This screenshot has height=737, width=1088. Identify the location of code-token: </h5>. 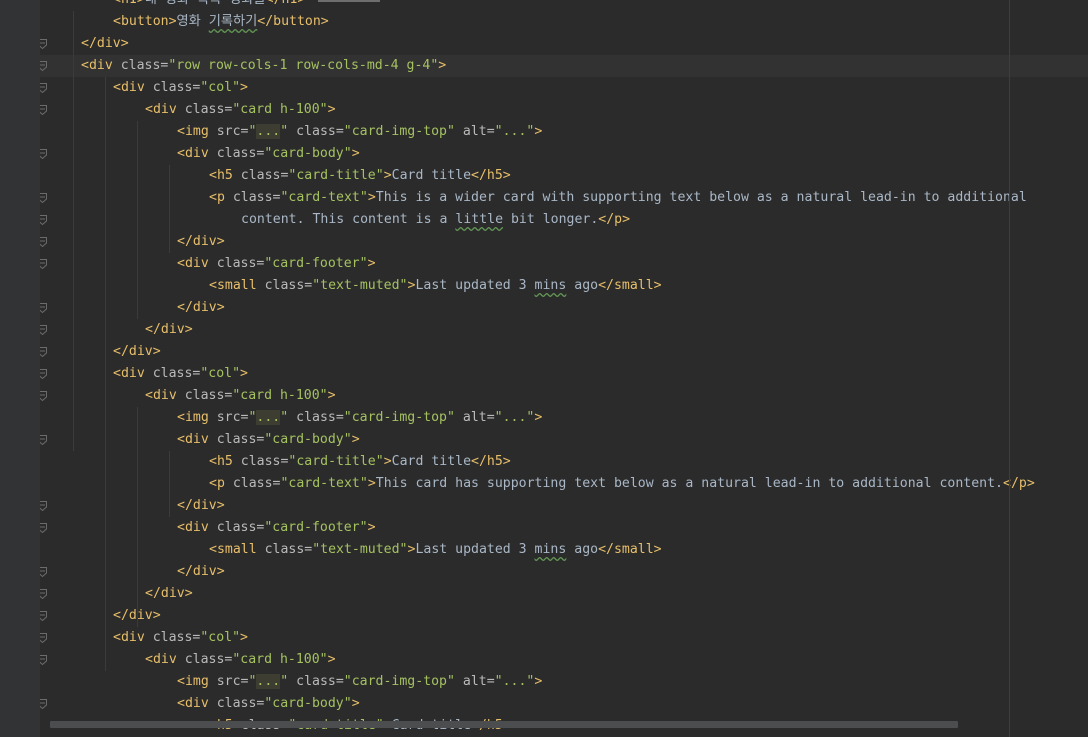
(491, 175).